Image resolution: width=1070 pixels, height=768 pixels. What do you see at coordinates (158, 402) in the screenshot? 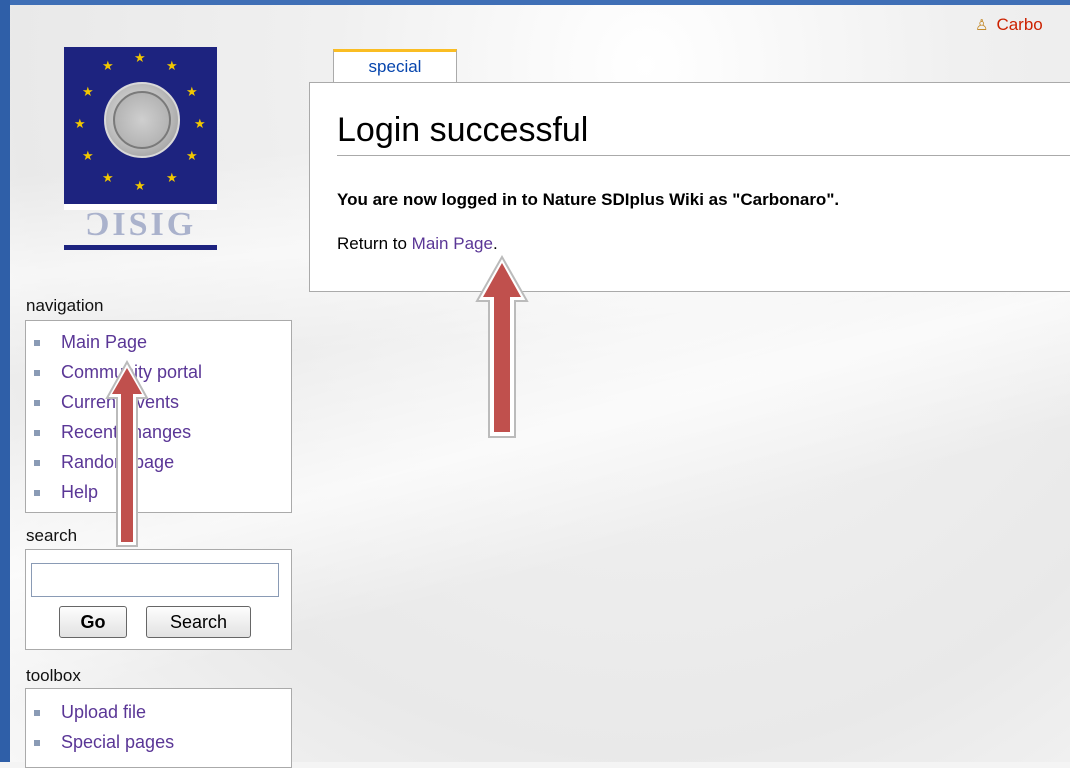
I see `nav-item-current-events: Current events` at bounding box center [158, 402].